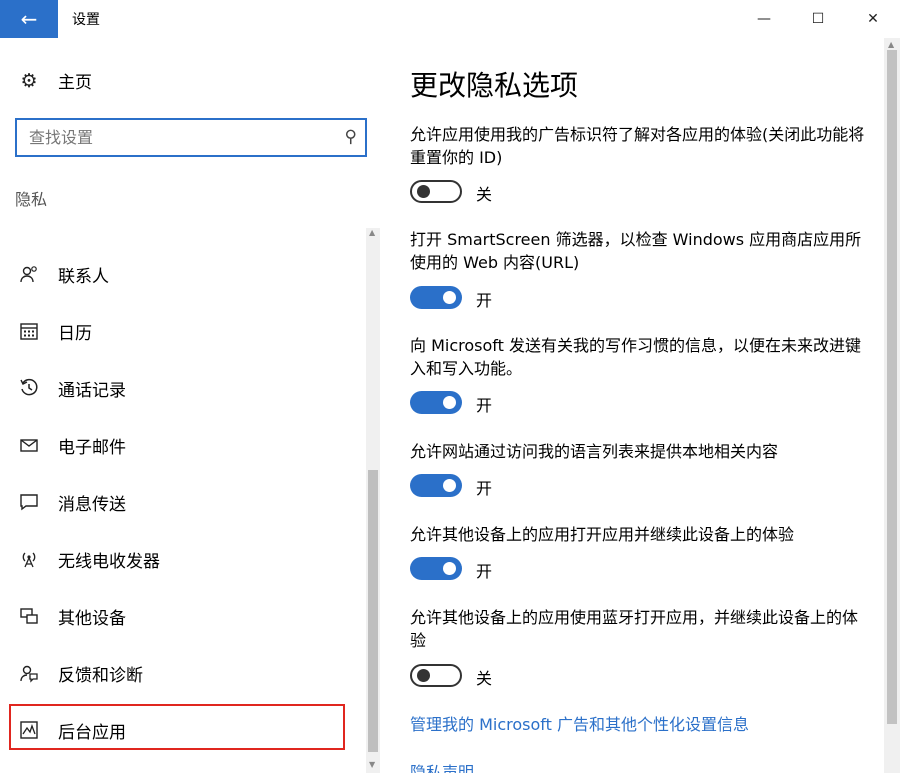  Describe the element at coordinates (31, 199) in the screenshot. I see `section-heading: 隐私` at that location.